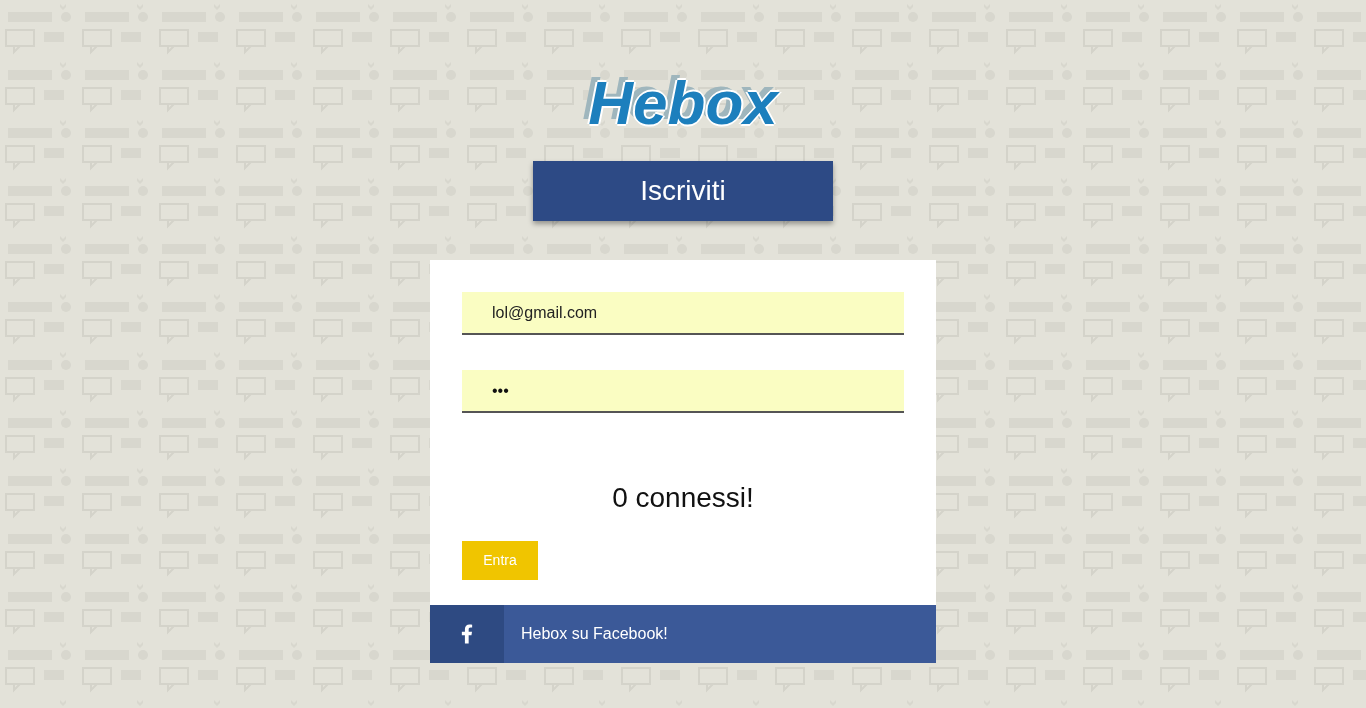  What do you see at coordinates (683, 391) in the screenshot?
I see `password-field: •••` at bounding box center [683, 391].